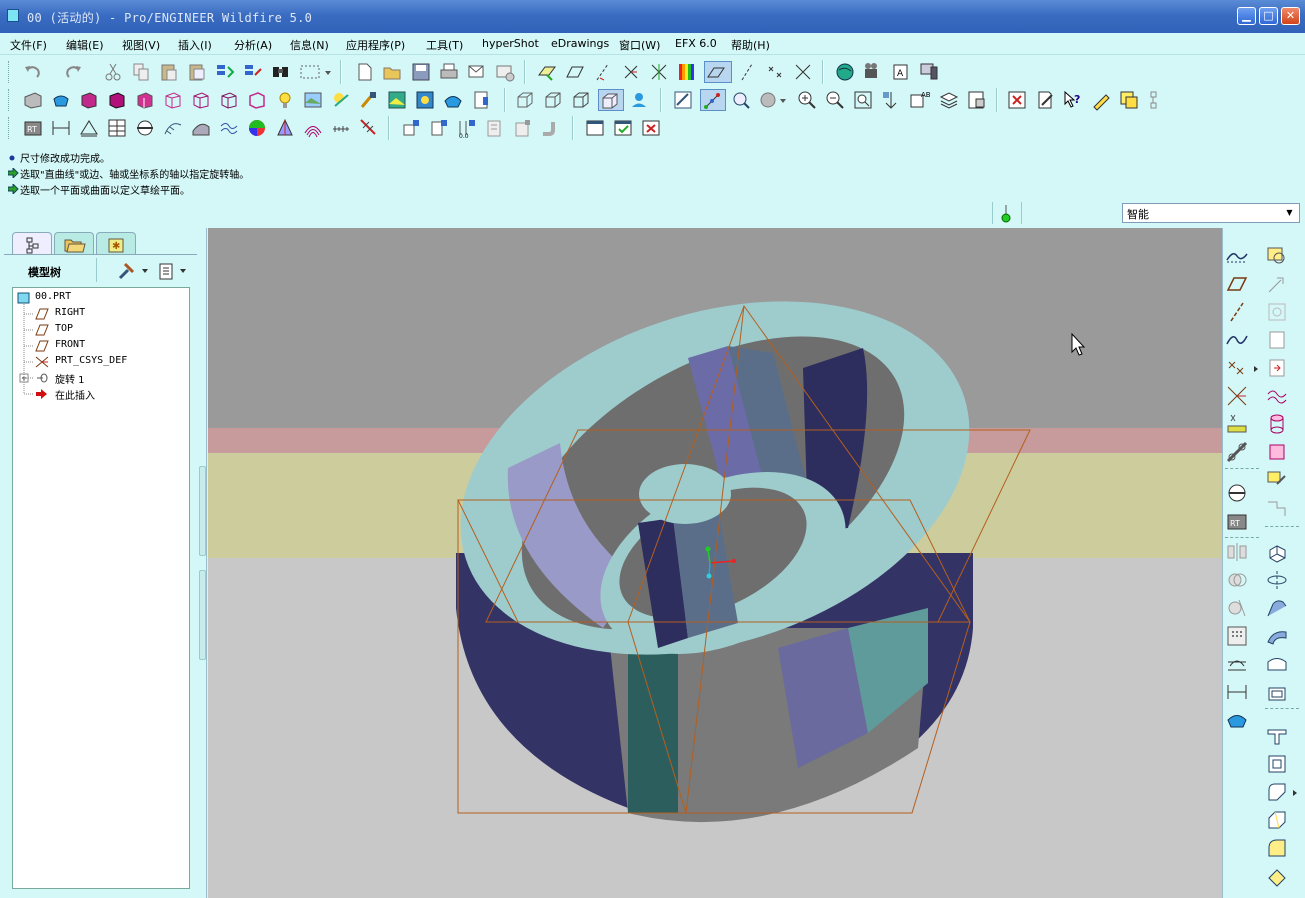  What do you see at coordinates (1237, 636) in the screenshot?
I see `pattern-tool-icon` at bounding box center [1237, 636].